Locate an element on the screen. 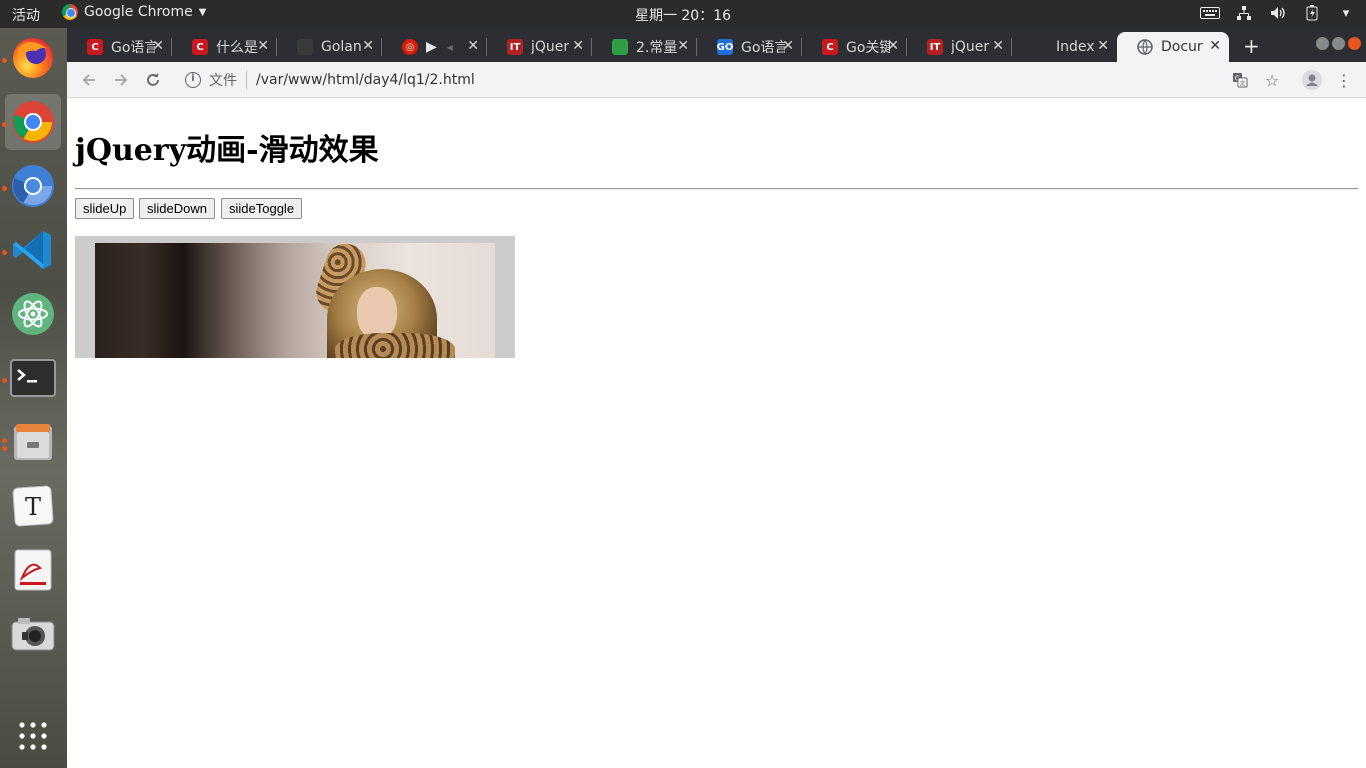  svg-text: T is located at coordinates (33, 507).